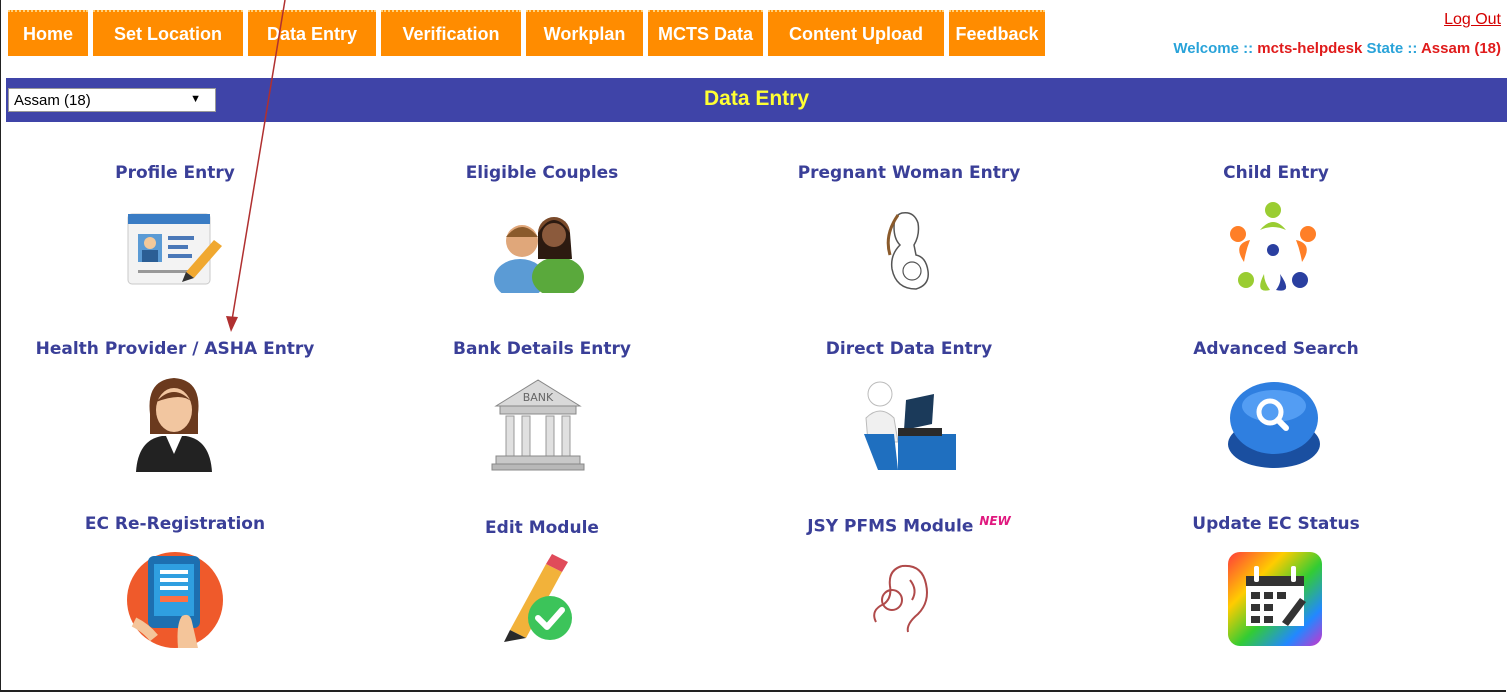  I want to click on tablet-form-icon, so click(175, 600).